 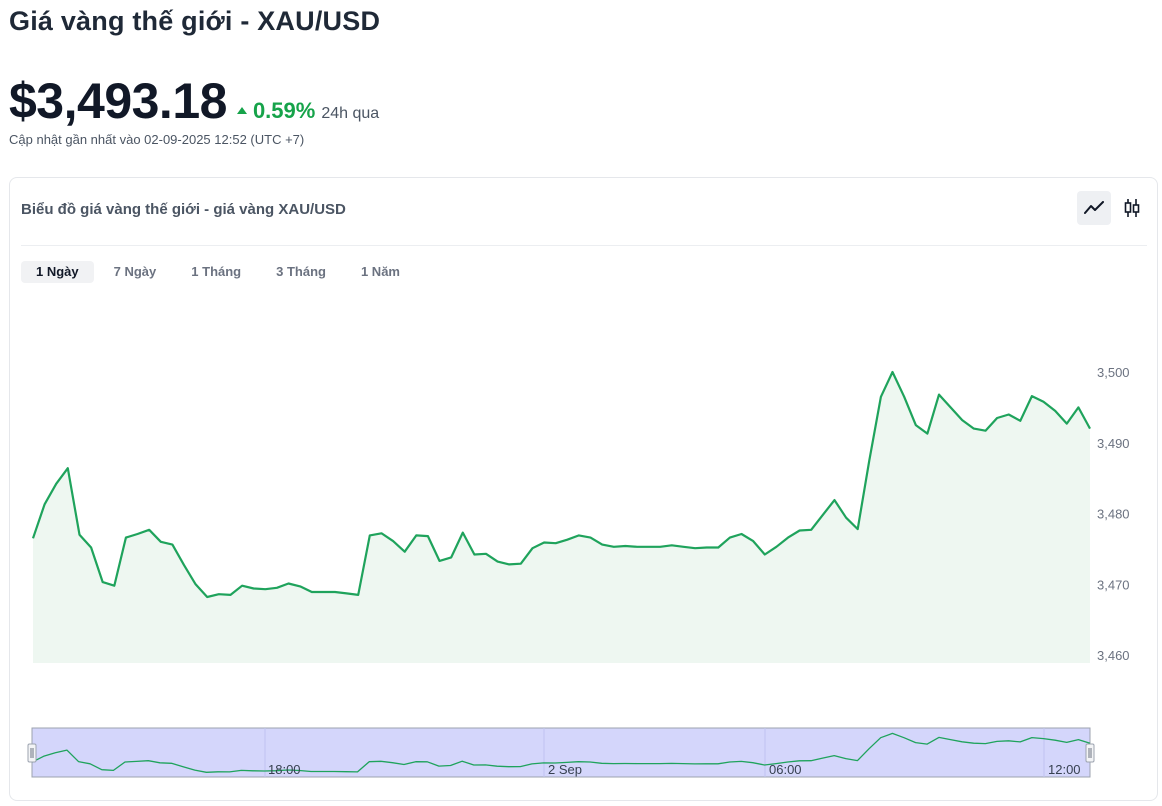 What do you see at coordinates (785, 769) in the screenshot?
I see `navigator-x-label: 06:00` at bounding box center [785, 769].